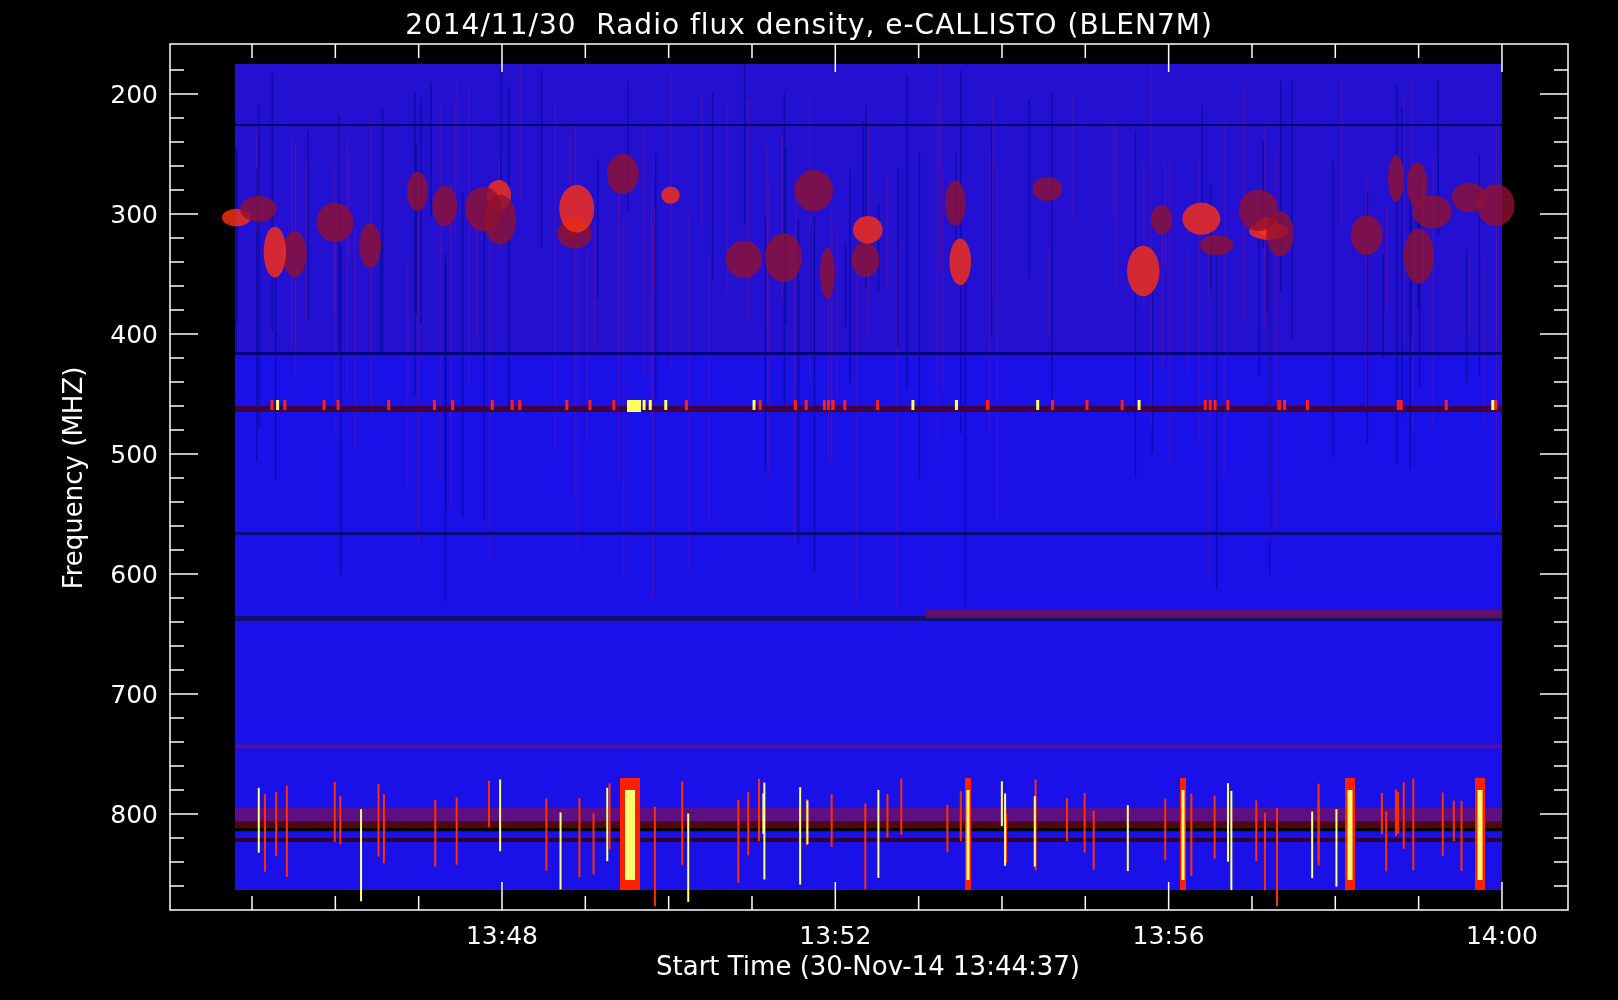 The width and height of the screenshot is (1618, 1000). Describe the element at coordinates (73, 478) in the screenshot. I see `y-axis-title: Frequency (MHZ)` at that location.